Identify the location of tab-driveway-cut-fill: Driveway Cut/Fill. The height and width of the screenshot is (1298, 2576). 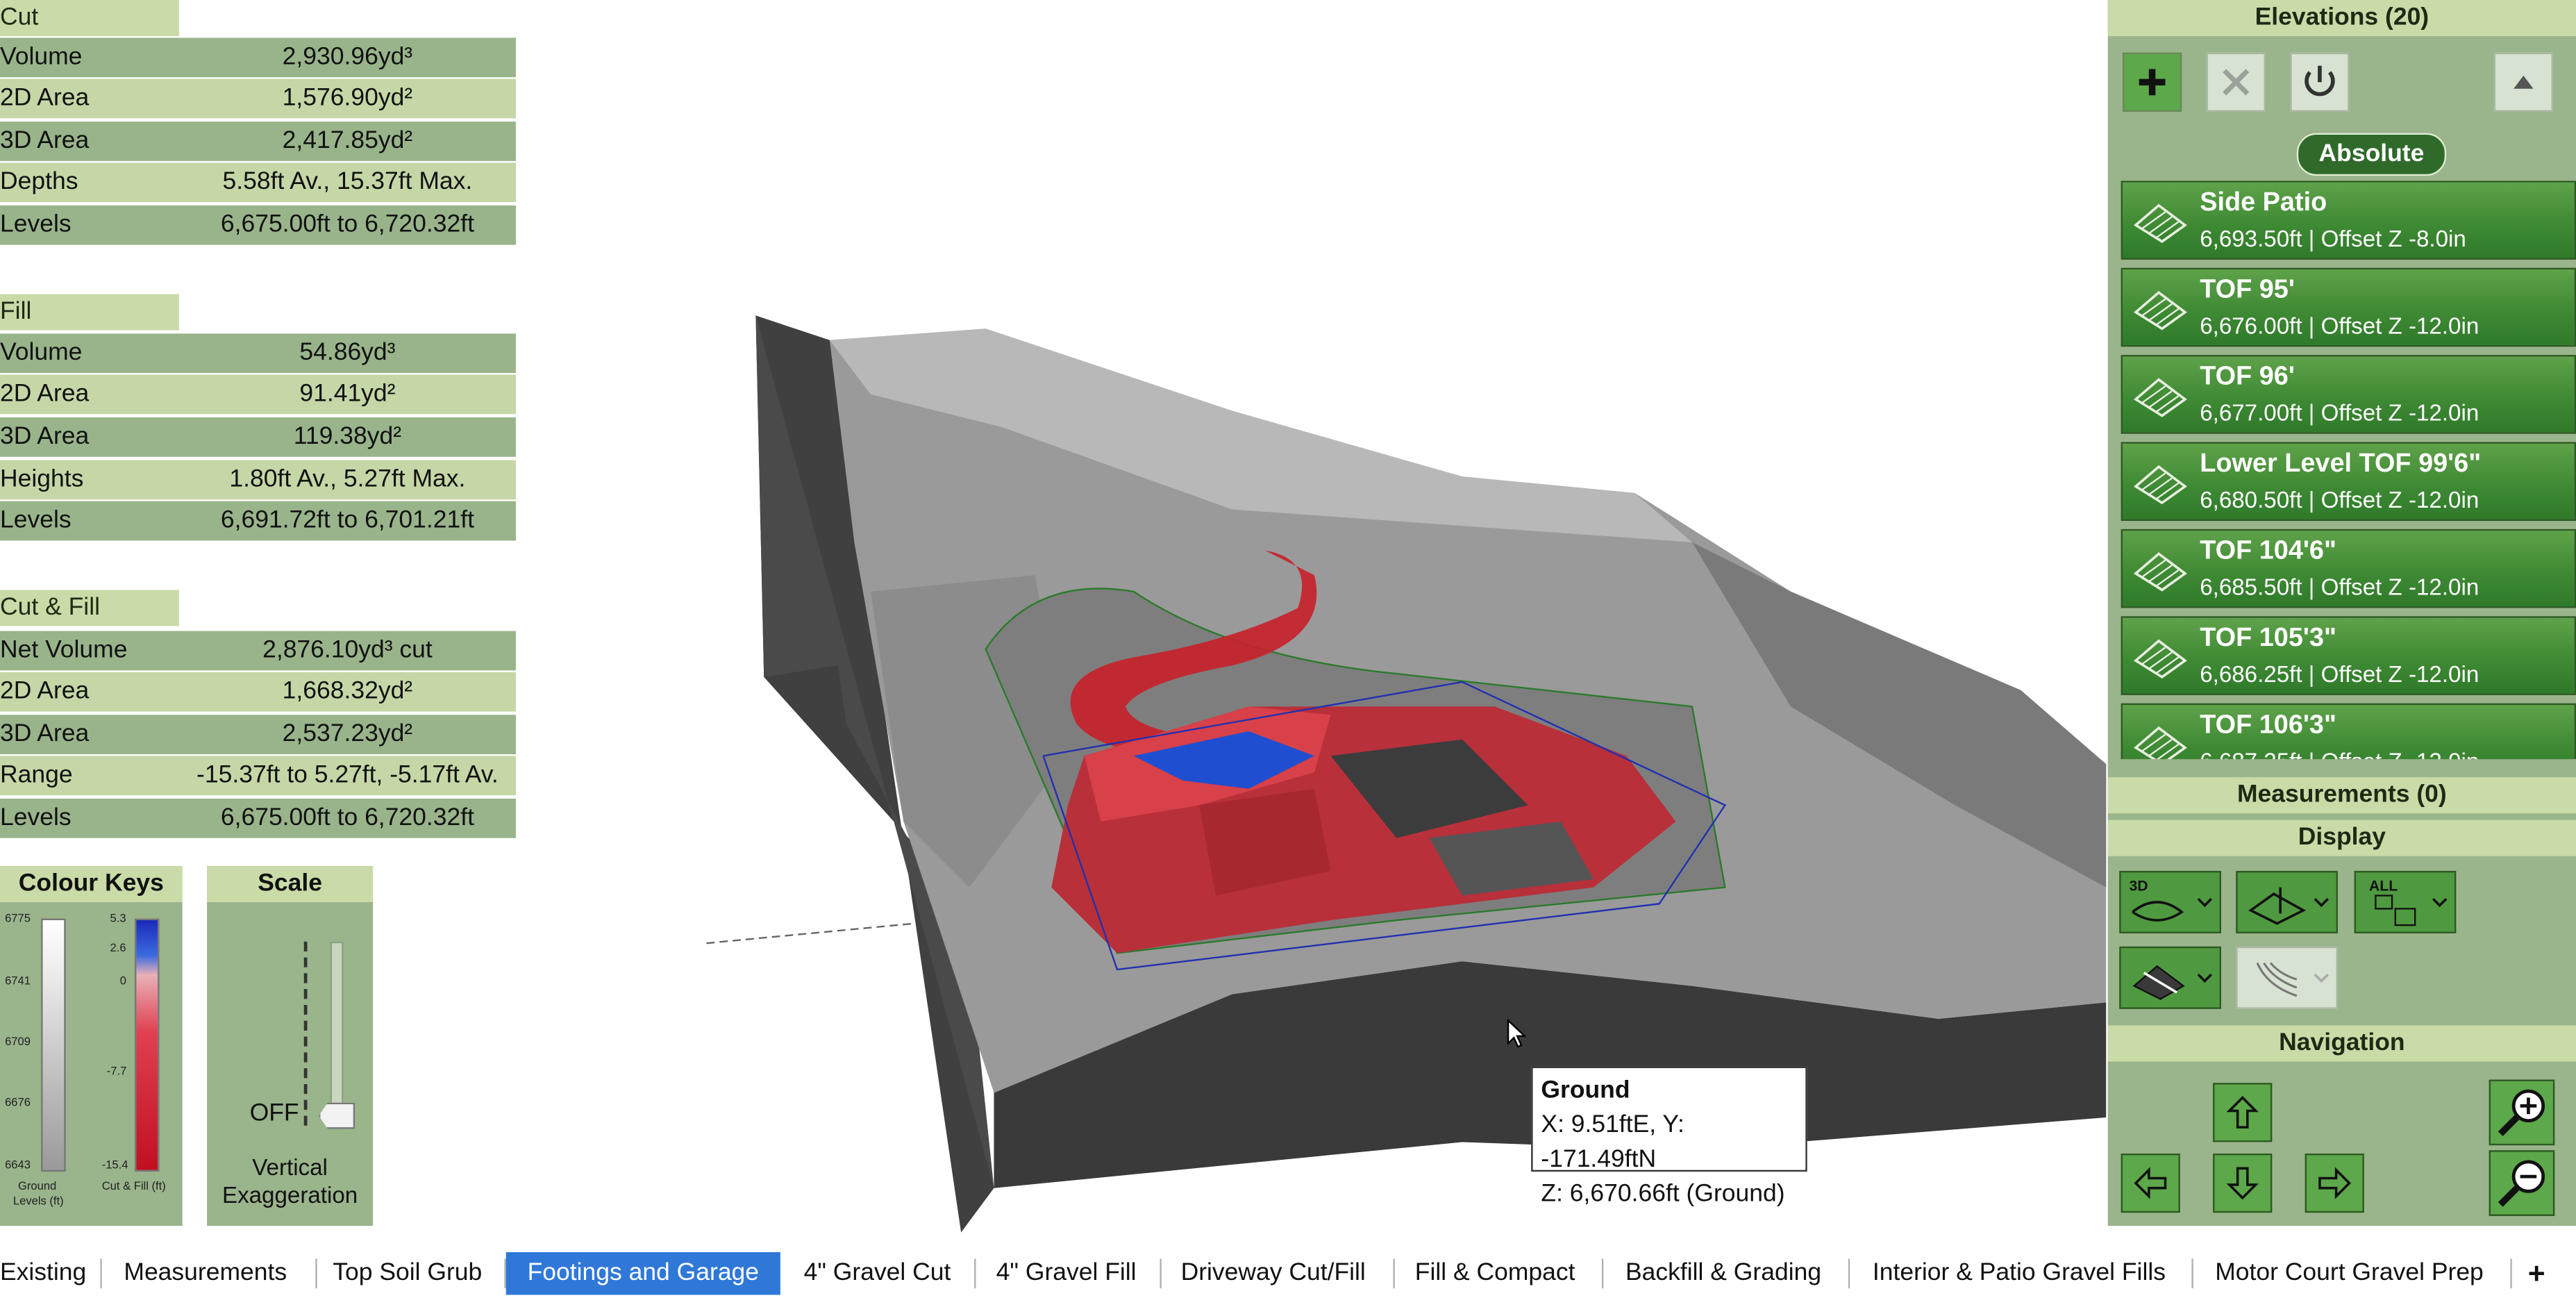
(1273, 1273).